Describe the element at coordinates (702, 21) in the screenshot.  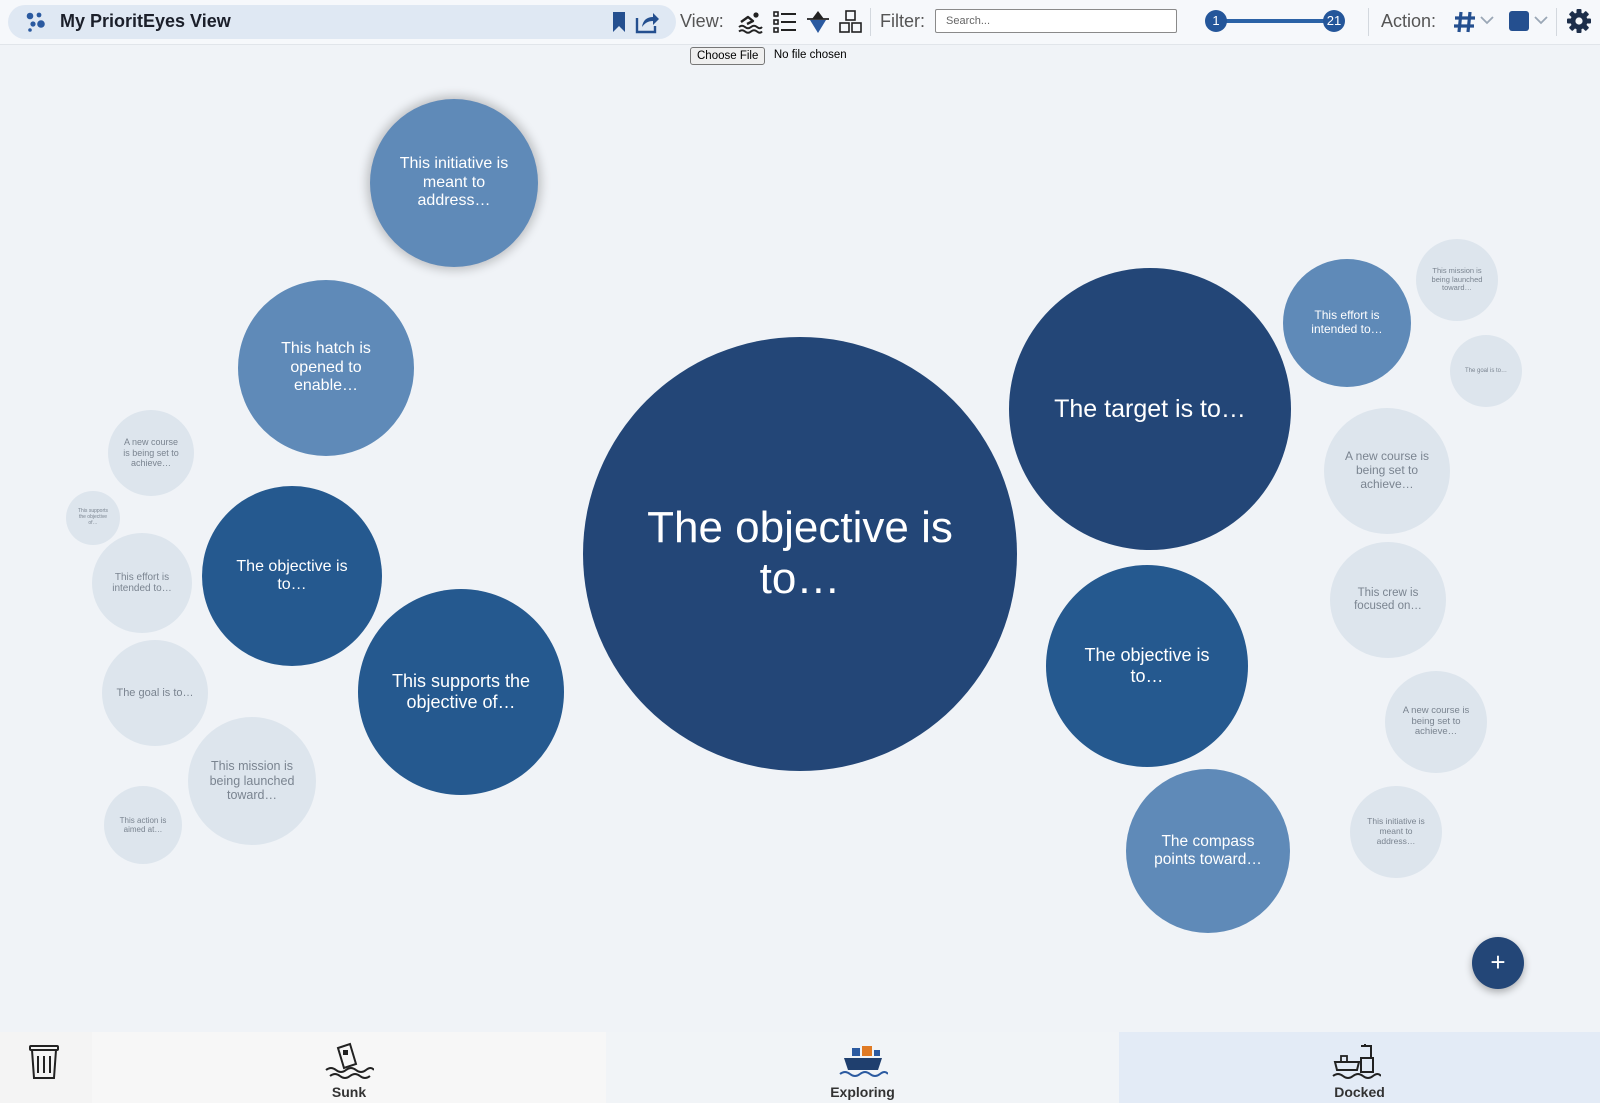
I see `view-label: View:` at that location.